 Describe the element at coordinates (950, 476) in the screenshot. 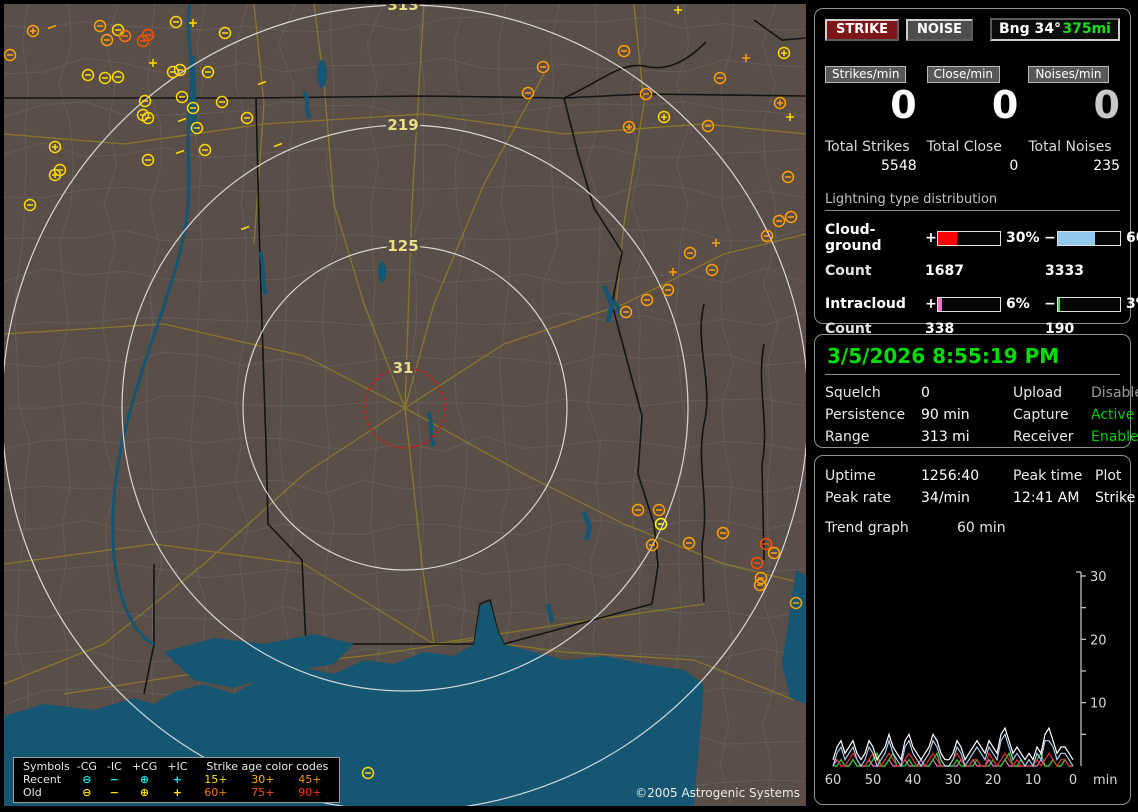

I see `uptime-value: 1256:40` at that location.